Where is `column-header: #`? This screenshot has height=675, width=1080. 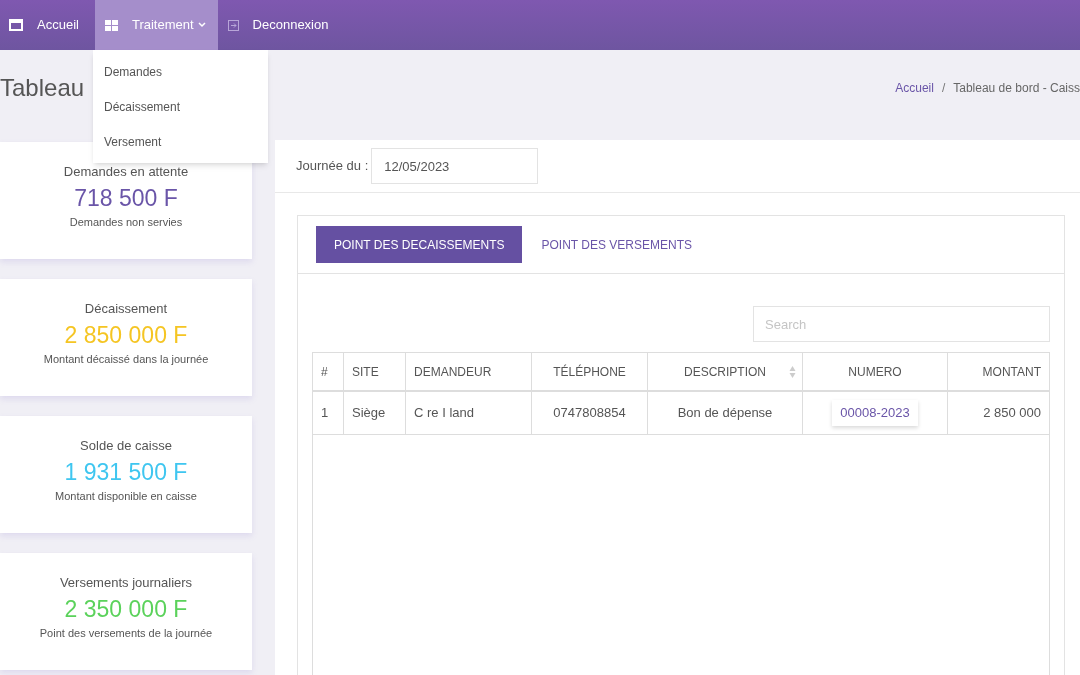
column-header: # is located at coordinates (328, 371).